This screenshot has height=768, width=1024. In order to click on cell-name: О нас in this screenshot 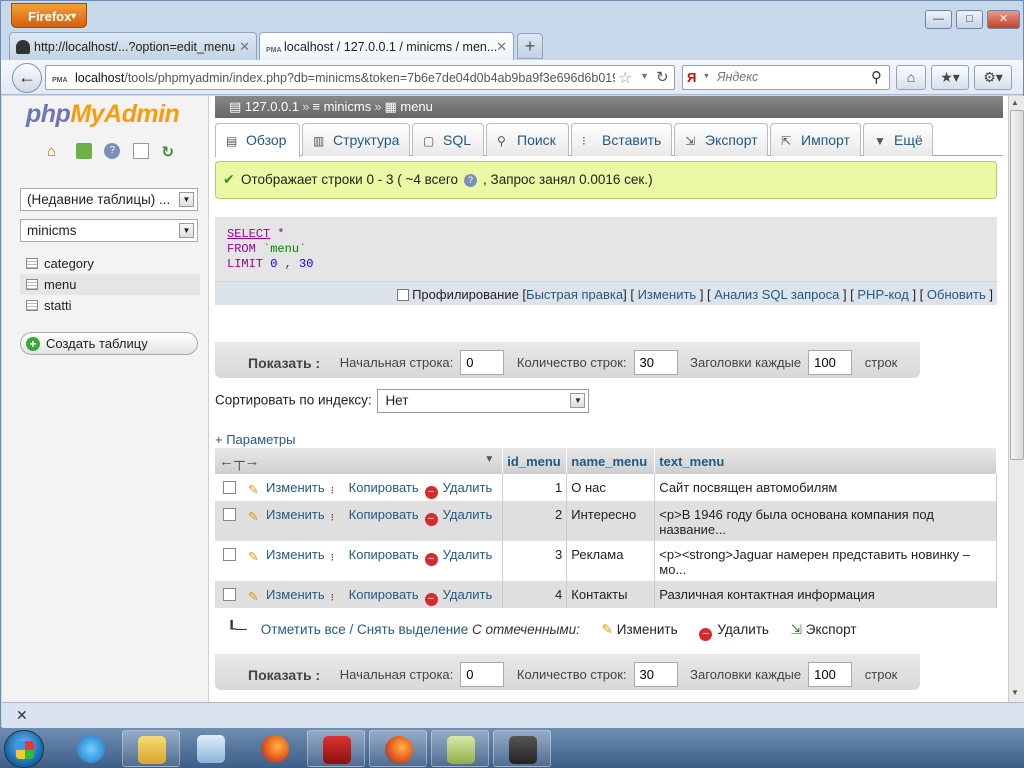, I will do `click(611, 487)`.